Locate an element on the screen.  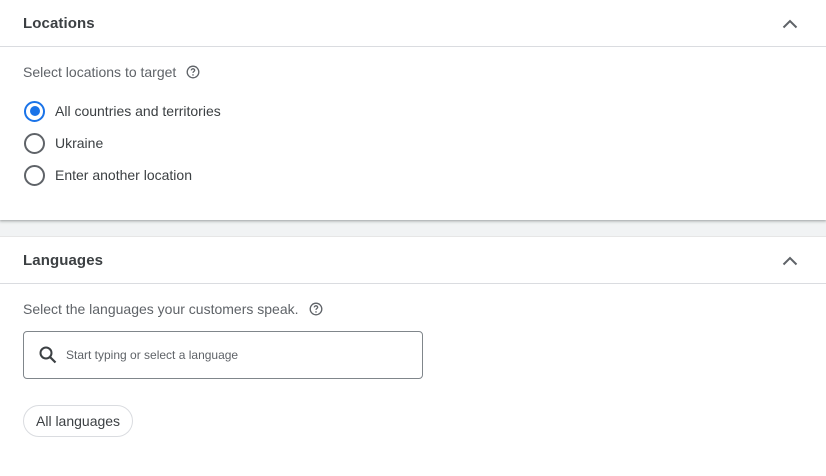
languages-header: Languages is located at coordinates (413, 260).